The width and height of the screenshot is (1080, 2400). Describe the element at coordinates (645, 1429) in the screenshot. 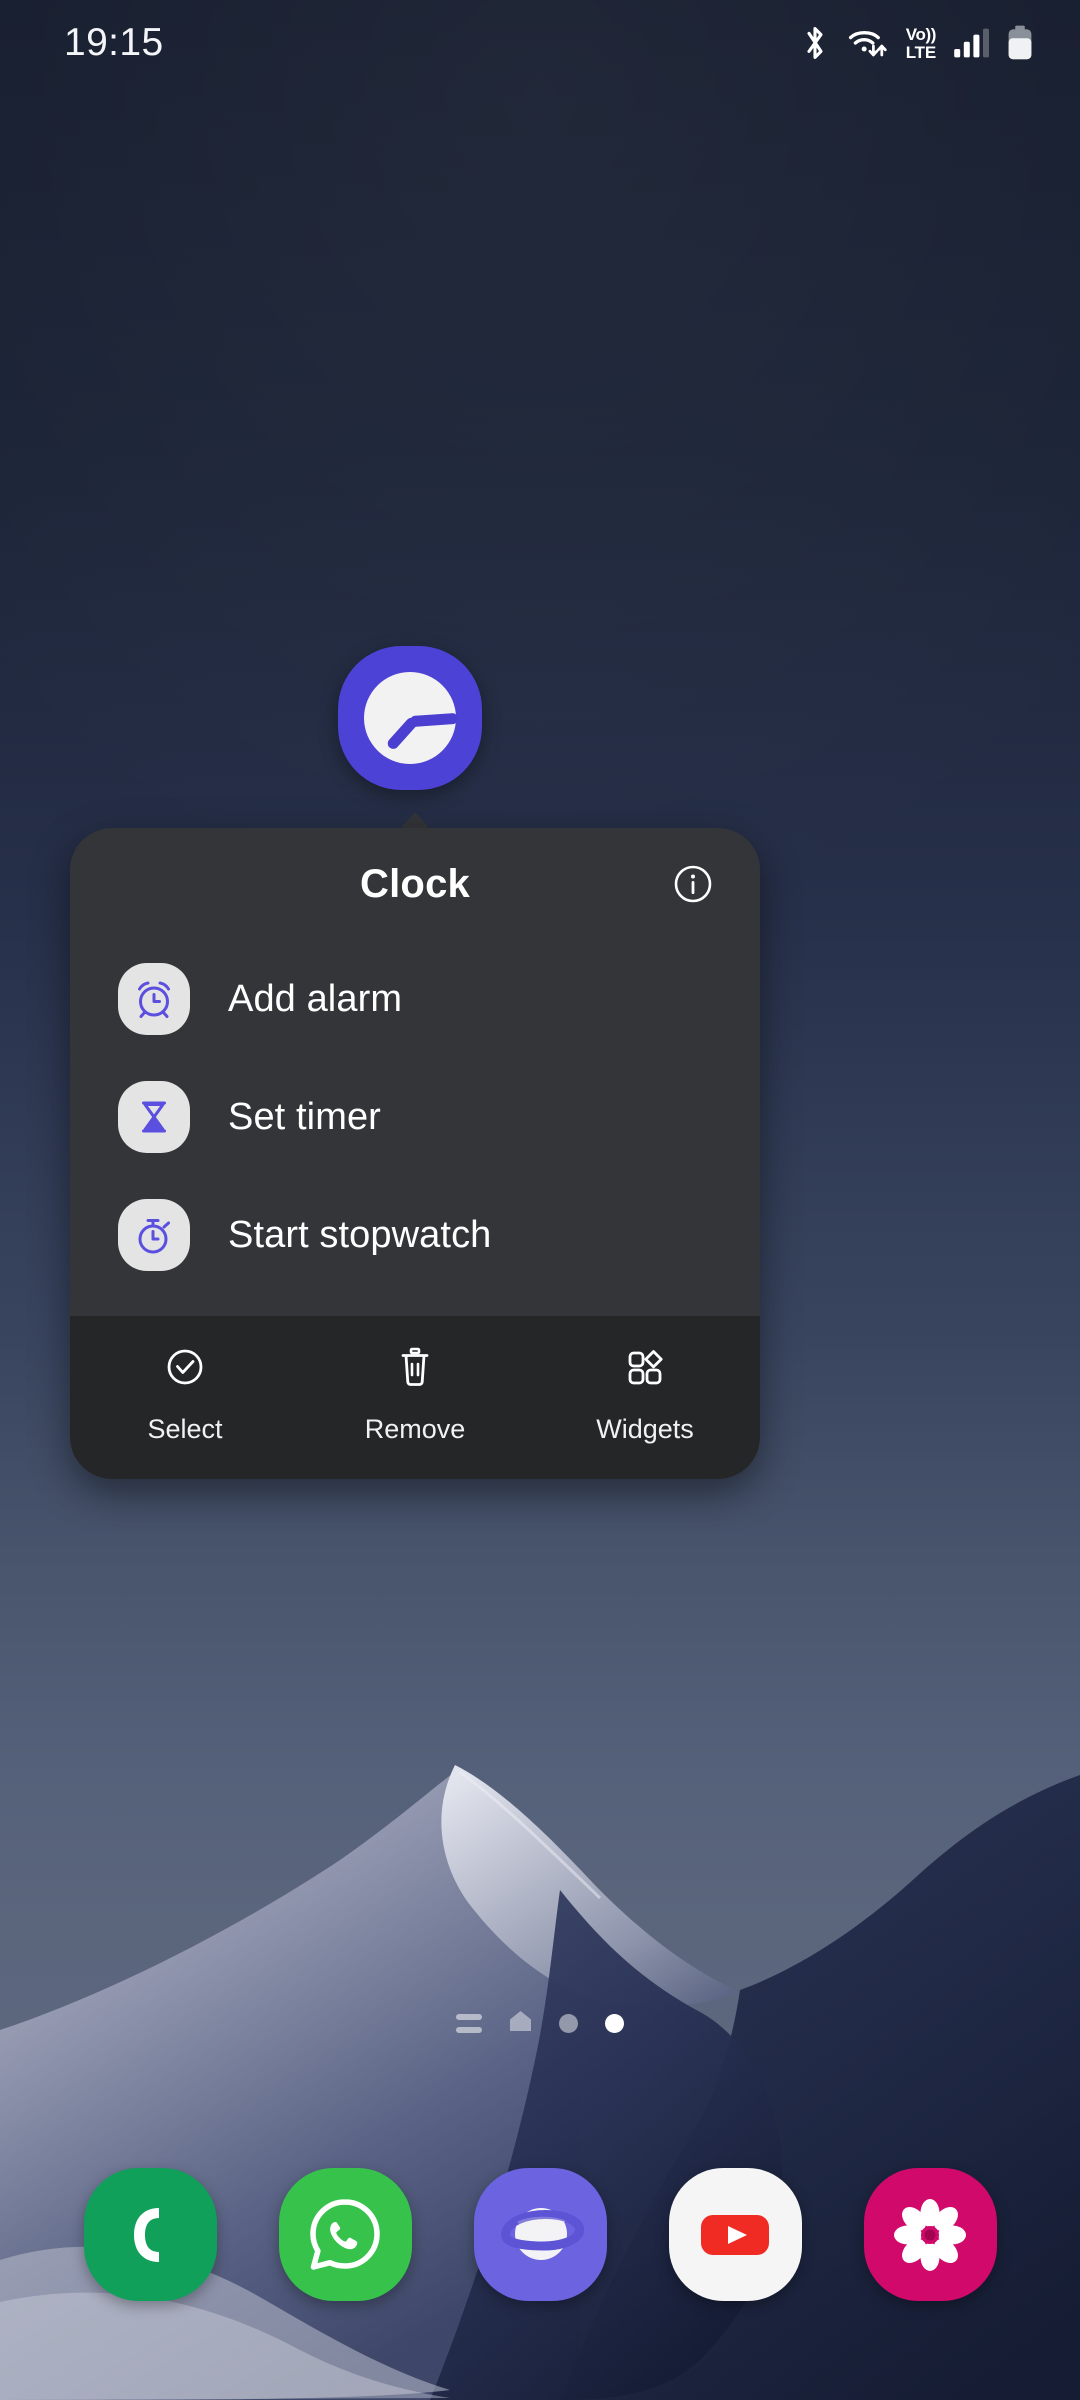

I see `action-label: Widgets` at that location.